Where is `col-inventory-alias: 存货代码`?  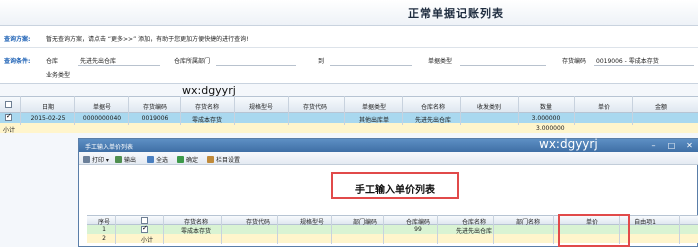 col-inventory-alias: 存货代码 is located at coordinates (315, 106).